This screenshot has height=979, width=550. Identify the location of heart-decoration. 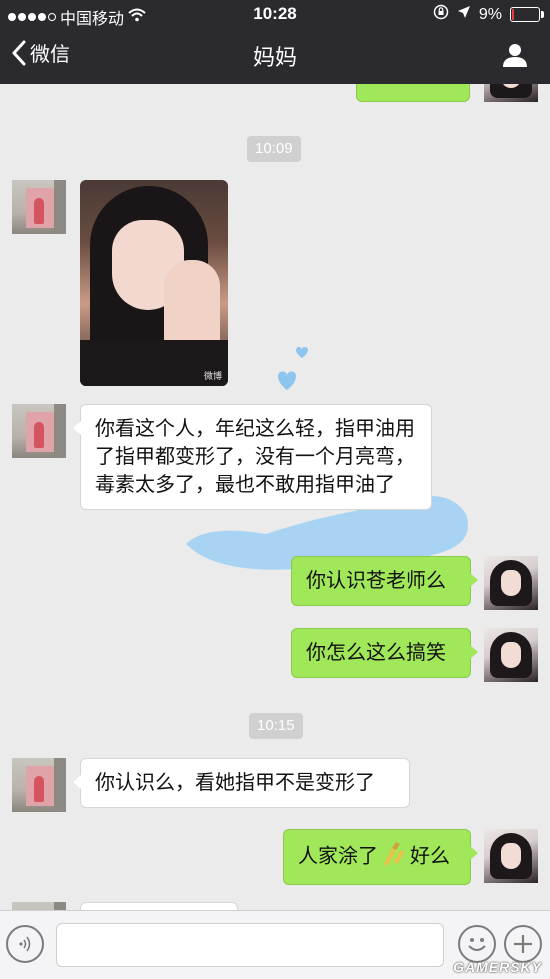
(293, 368).